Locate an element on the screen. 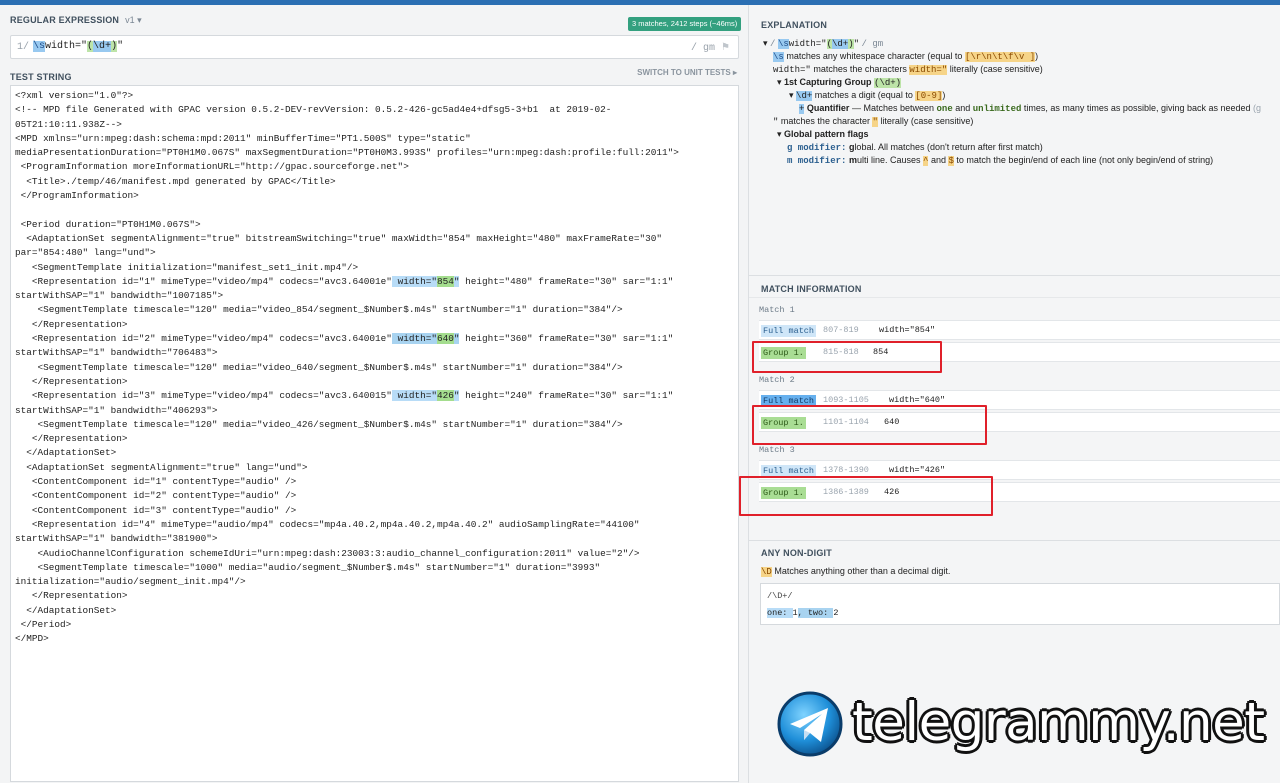  flavor-label: v1 is located at coordinates (130, 19).